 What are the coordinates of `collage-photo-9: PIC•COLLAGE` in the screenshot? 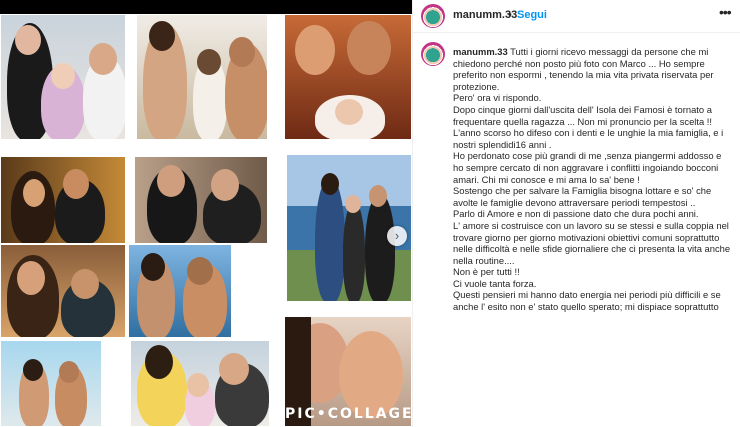 It's located at (348, 371).